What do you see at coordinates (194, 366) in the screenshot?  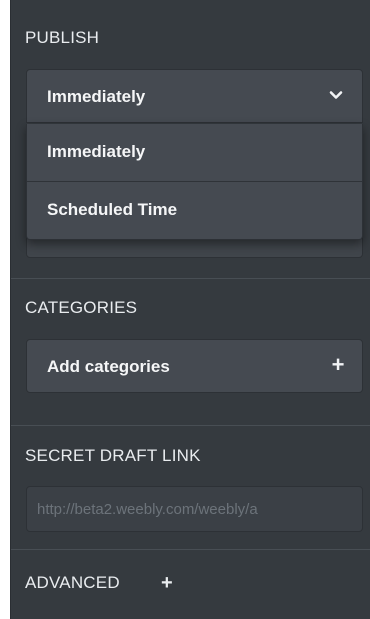 I see `add-categories-button: Add categories +` at bounding box center [194, 366].